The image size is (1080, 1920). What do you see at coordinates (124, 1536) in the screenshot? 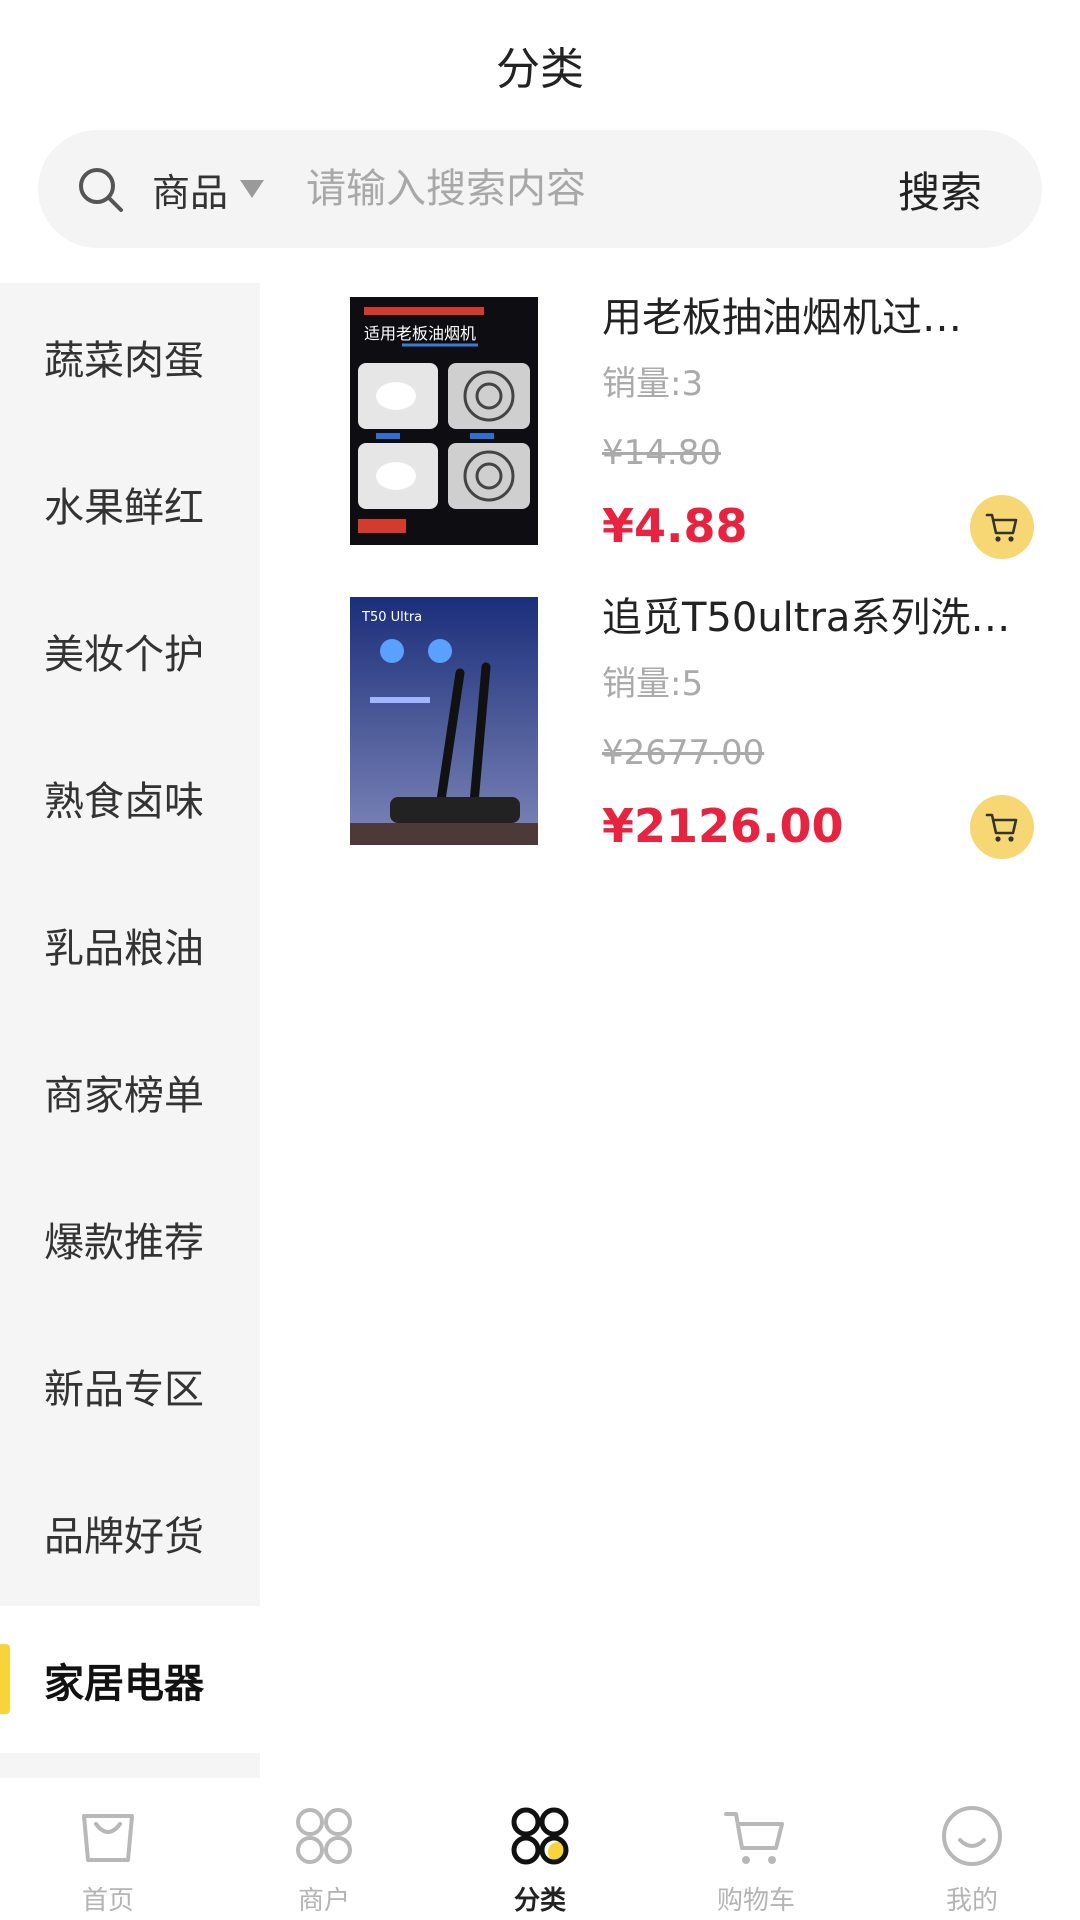
I see `category-label: 品牌好货` at bounding box center [124, 1536].